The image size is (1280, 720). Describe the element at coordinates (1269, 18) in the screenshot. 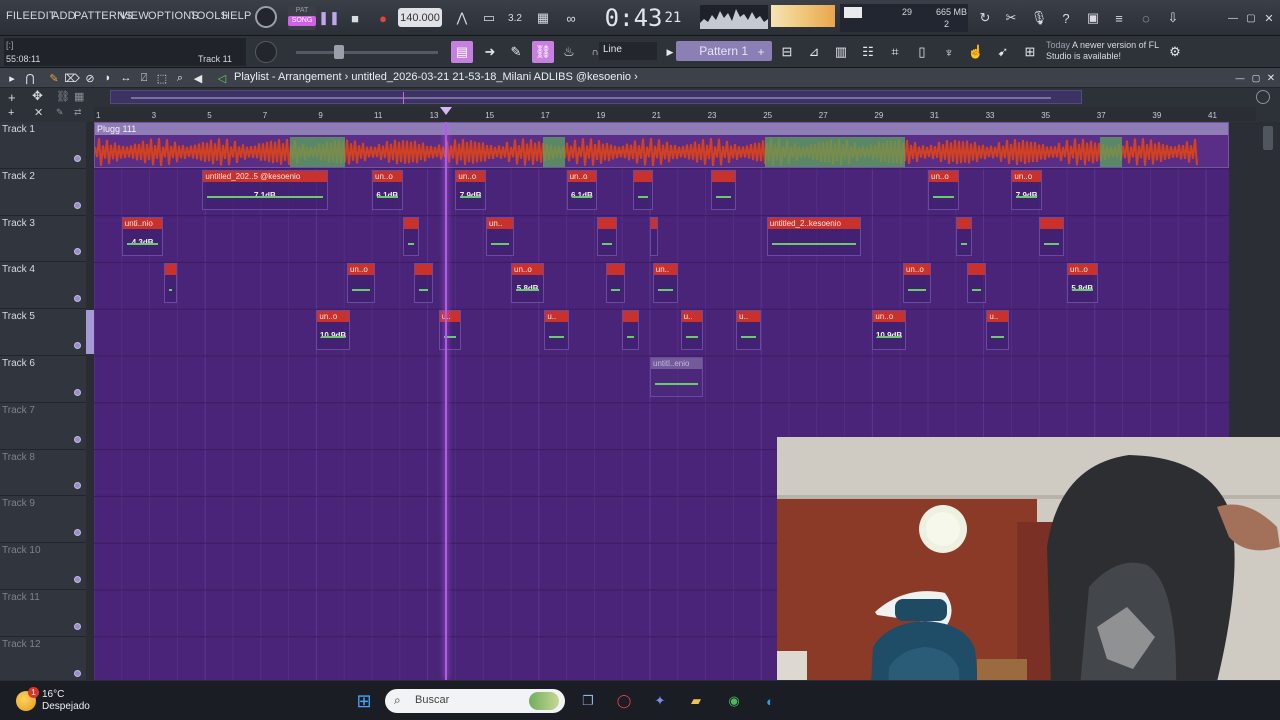

I see `close-icon: ✕` at that location.